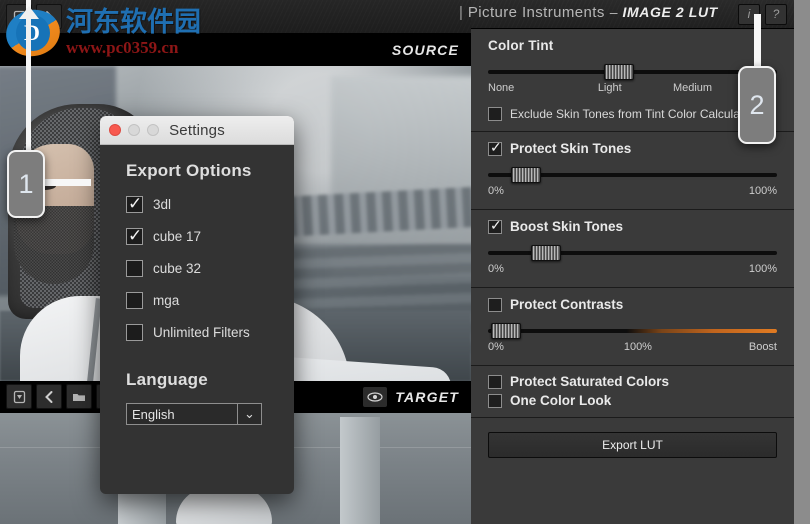 The image size is (810, 524). What do you see at coordinates (79, 396) in the screenshot?
I see `folder-icon` at bounding box center [79, 396].